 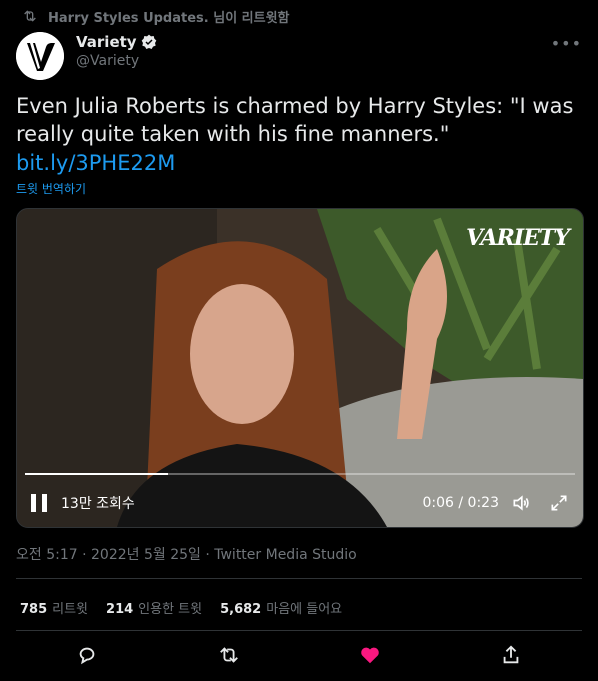 What do you see at coordinates (300, 503) in the screenshot?
I see `video-controls: 13만 조회수 0:06 / 0:23` at bounding box center [300, 503].